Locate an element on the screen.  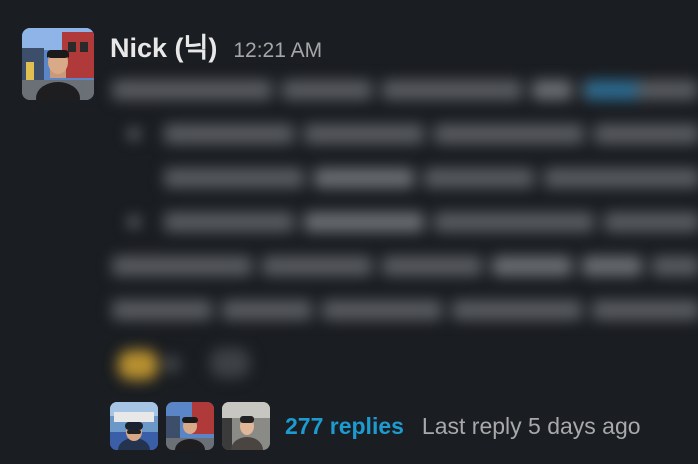
reply-count-link: 277 replies is located at coordinates (344, 426).